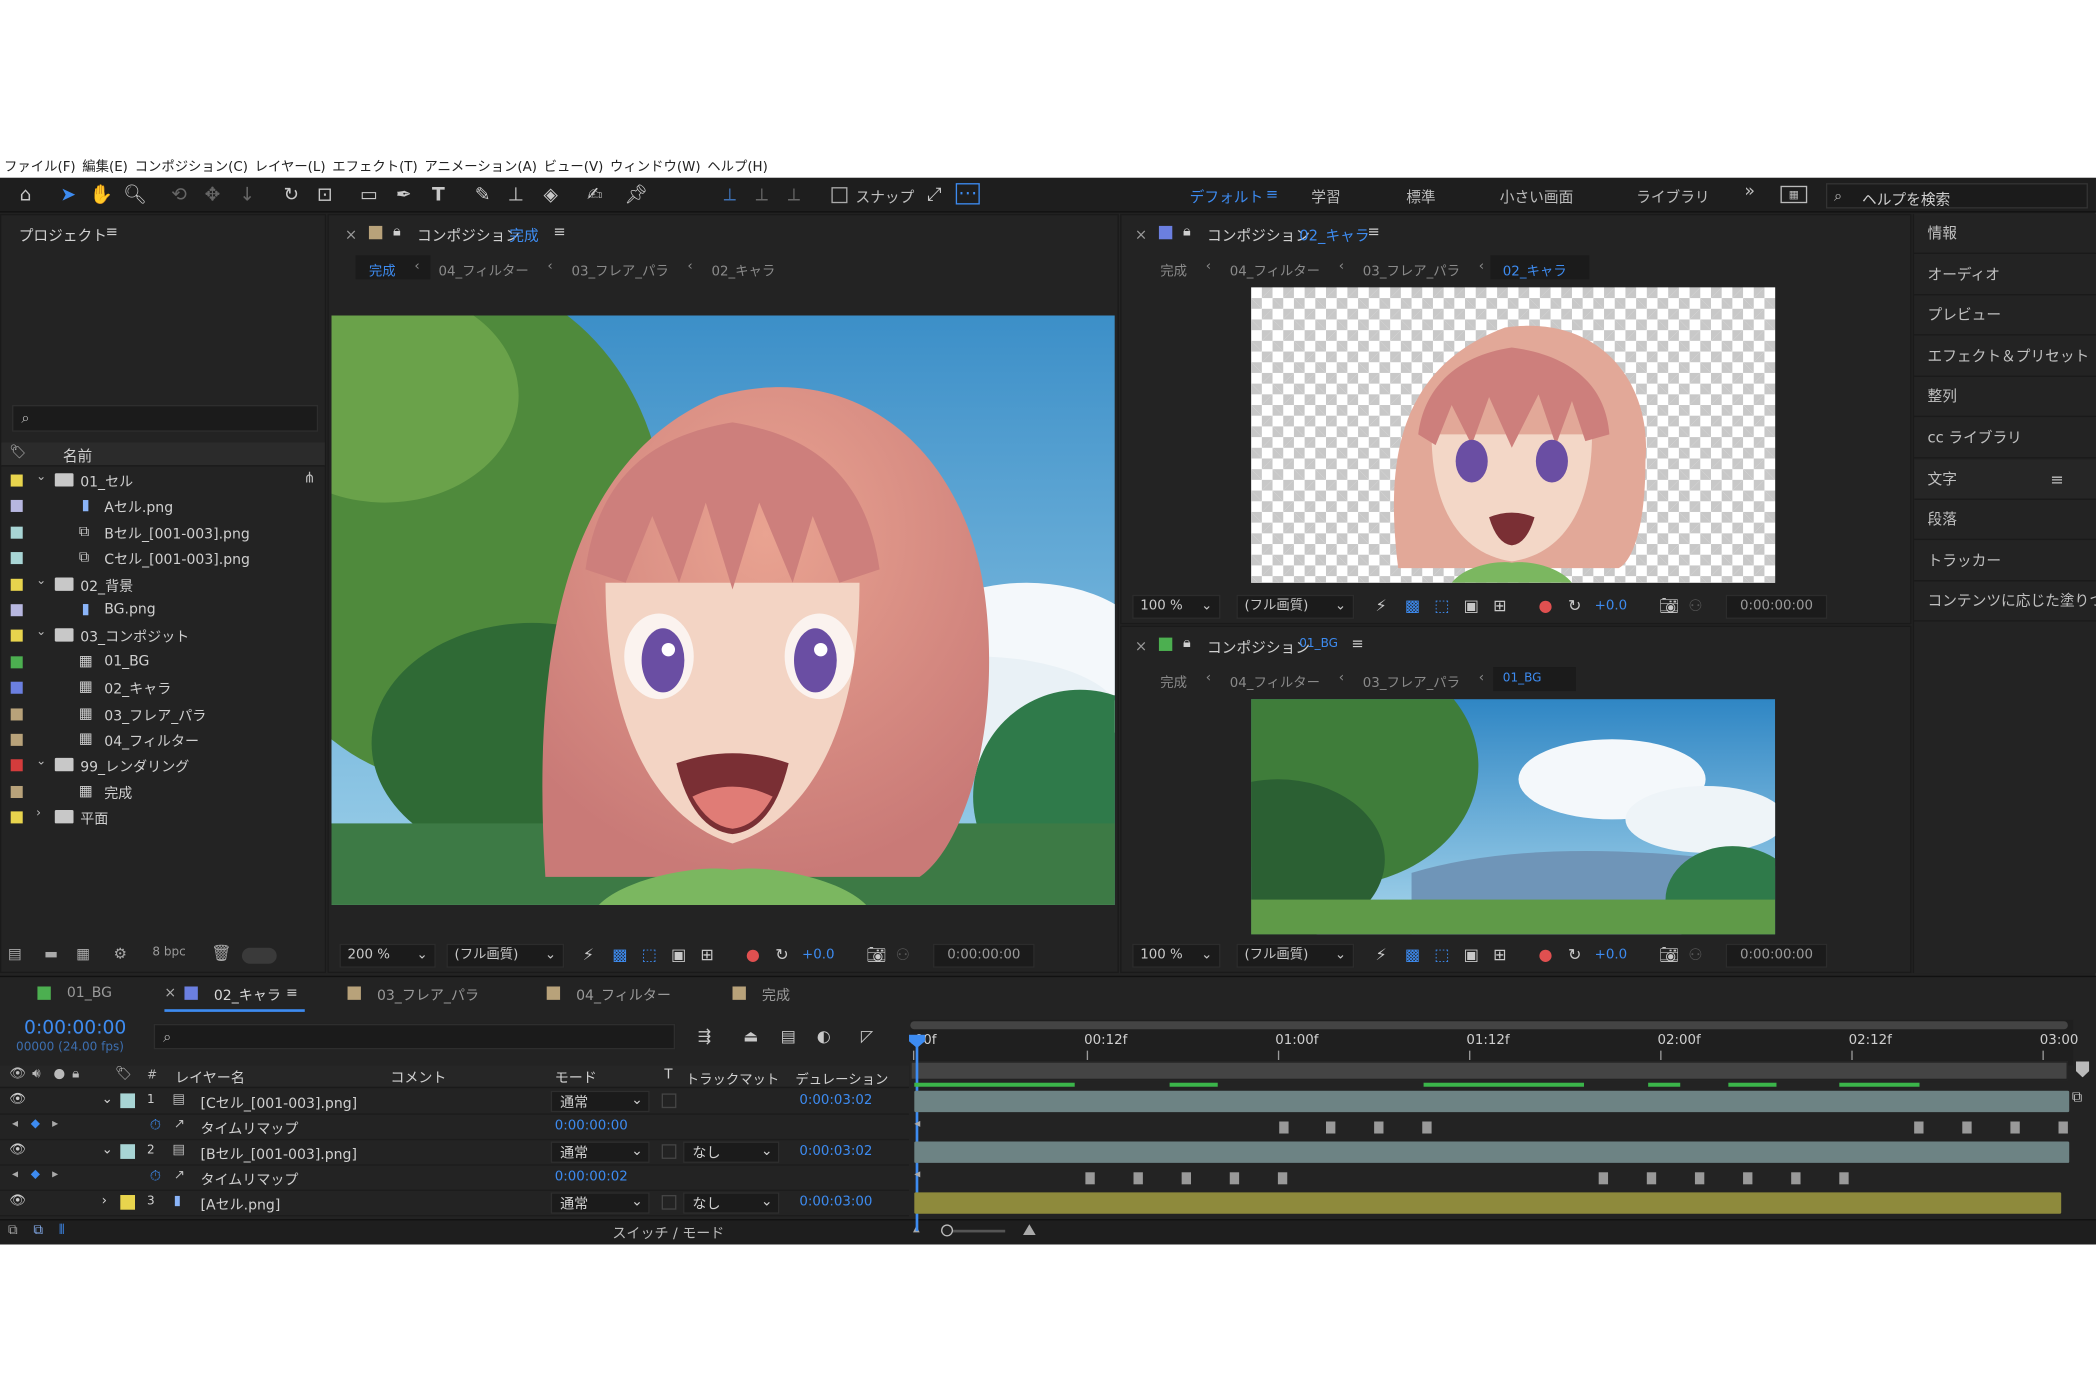 This screenshot has height=1397, width=2096. Describe the element at coordinates (2005, 316) in the screenshot. I see `right-panel-item: プレビュー` at that location.